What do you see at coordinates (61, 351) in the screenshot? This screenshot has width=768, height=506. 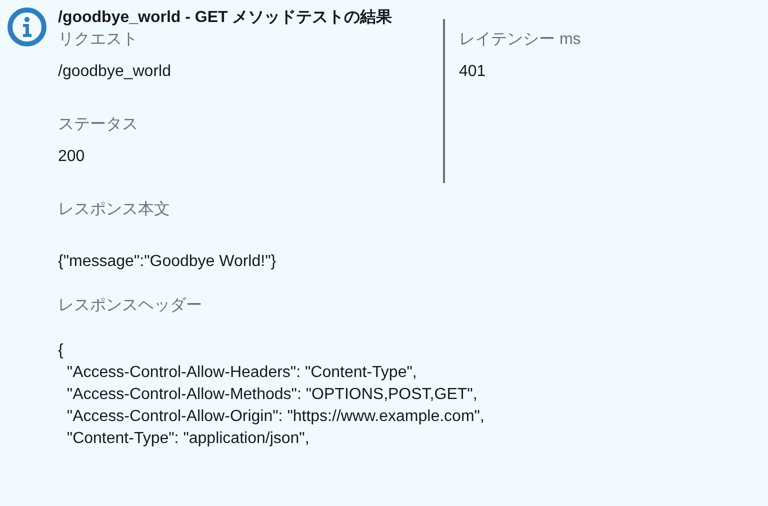 I see `code-line: {` at bounding box center [61, 351].